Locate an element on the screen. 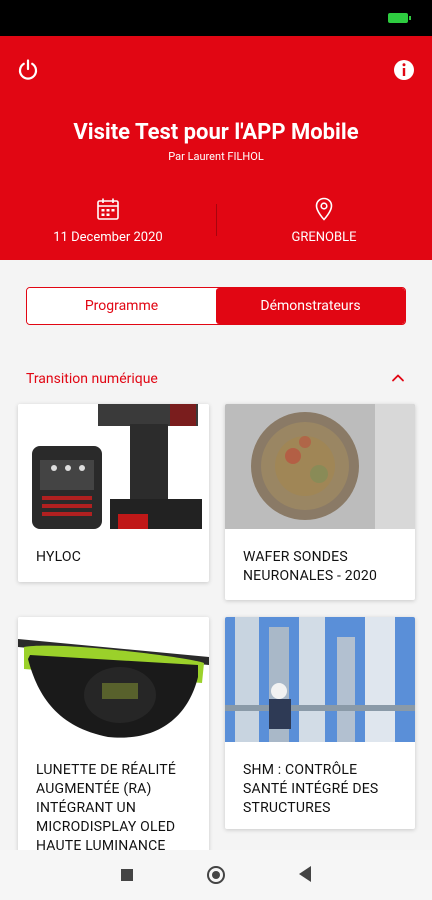 Image resolution: width=432 pixels, height=900 pixels. location-info: GRENOBLE is located at coordinates (324, 220).